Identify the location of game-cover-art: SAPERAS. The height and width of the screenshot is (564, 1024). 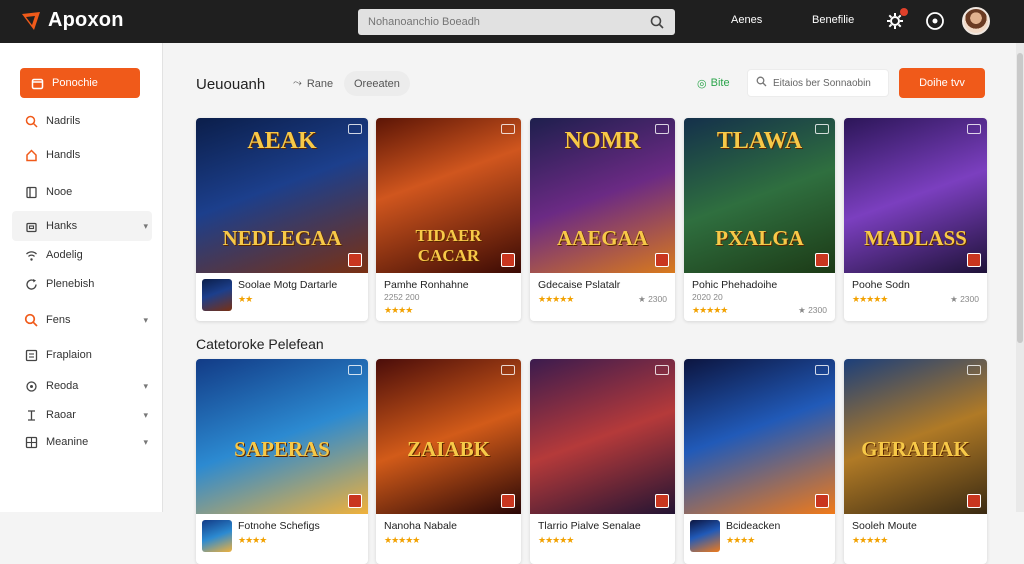
(282, 436).